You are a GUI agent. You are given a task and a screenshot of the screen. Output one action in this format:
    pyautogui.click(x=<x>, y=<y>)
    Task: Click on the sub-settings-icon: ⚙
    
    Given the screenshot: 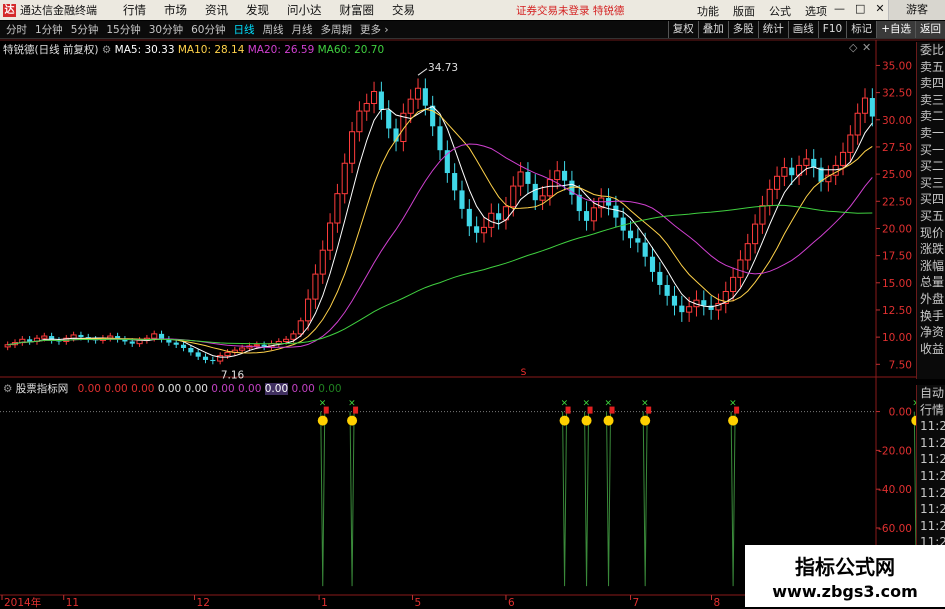 What is the action you would take?
    pyautogui.click(x=7, y=389)
    